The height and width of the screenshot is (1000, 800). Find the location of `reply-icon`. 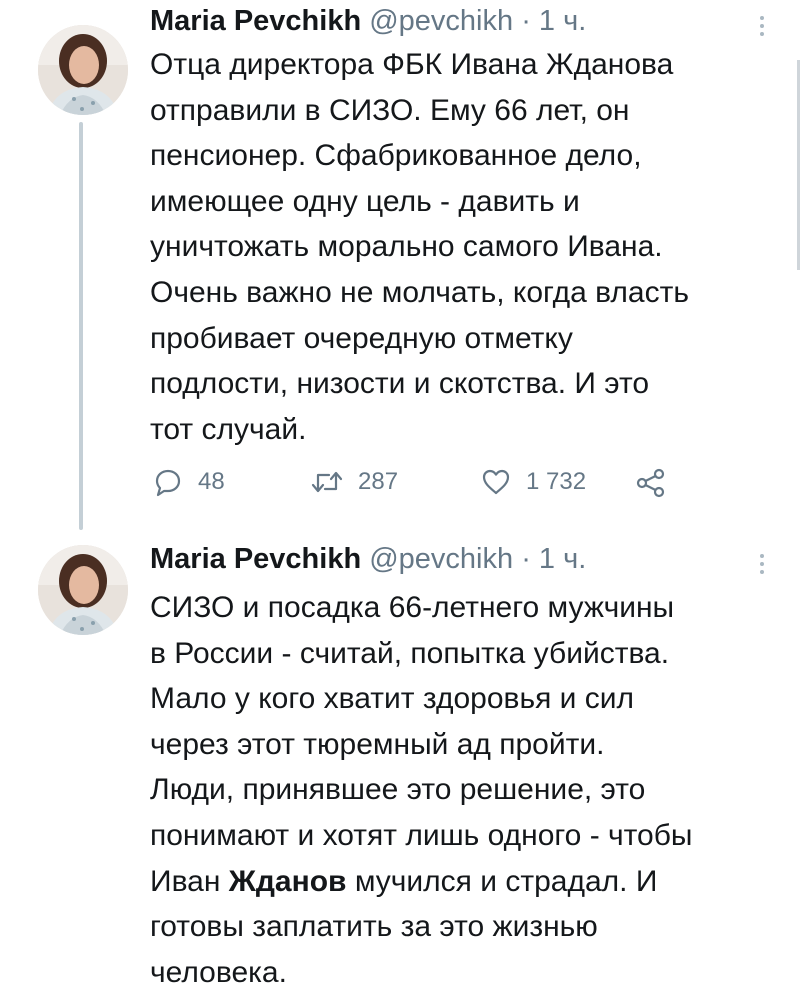

reply-icon is located at coordinates (168, 483).